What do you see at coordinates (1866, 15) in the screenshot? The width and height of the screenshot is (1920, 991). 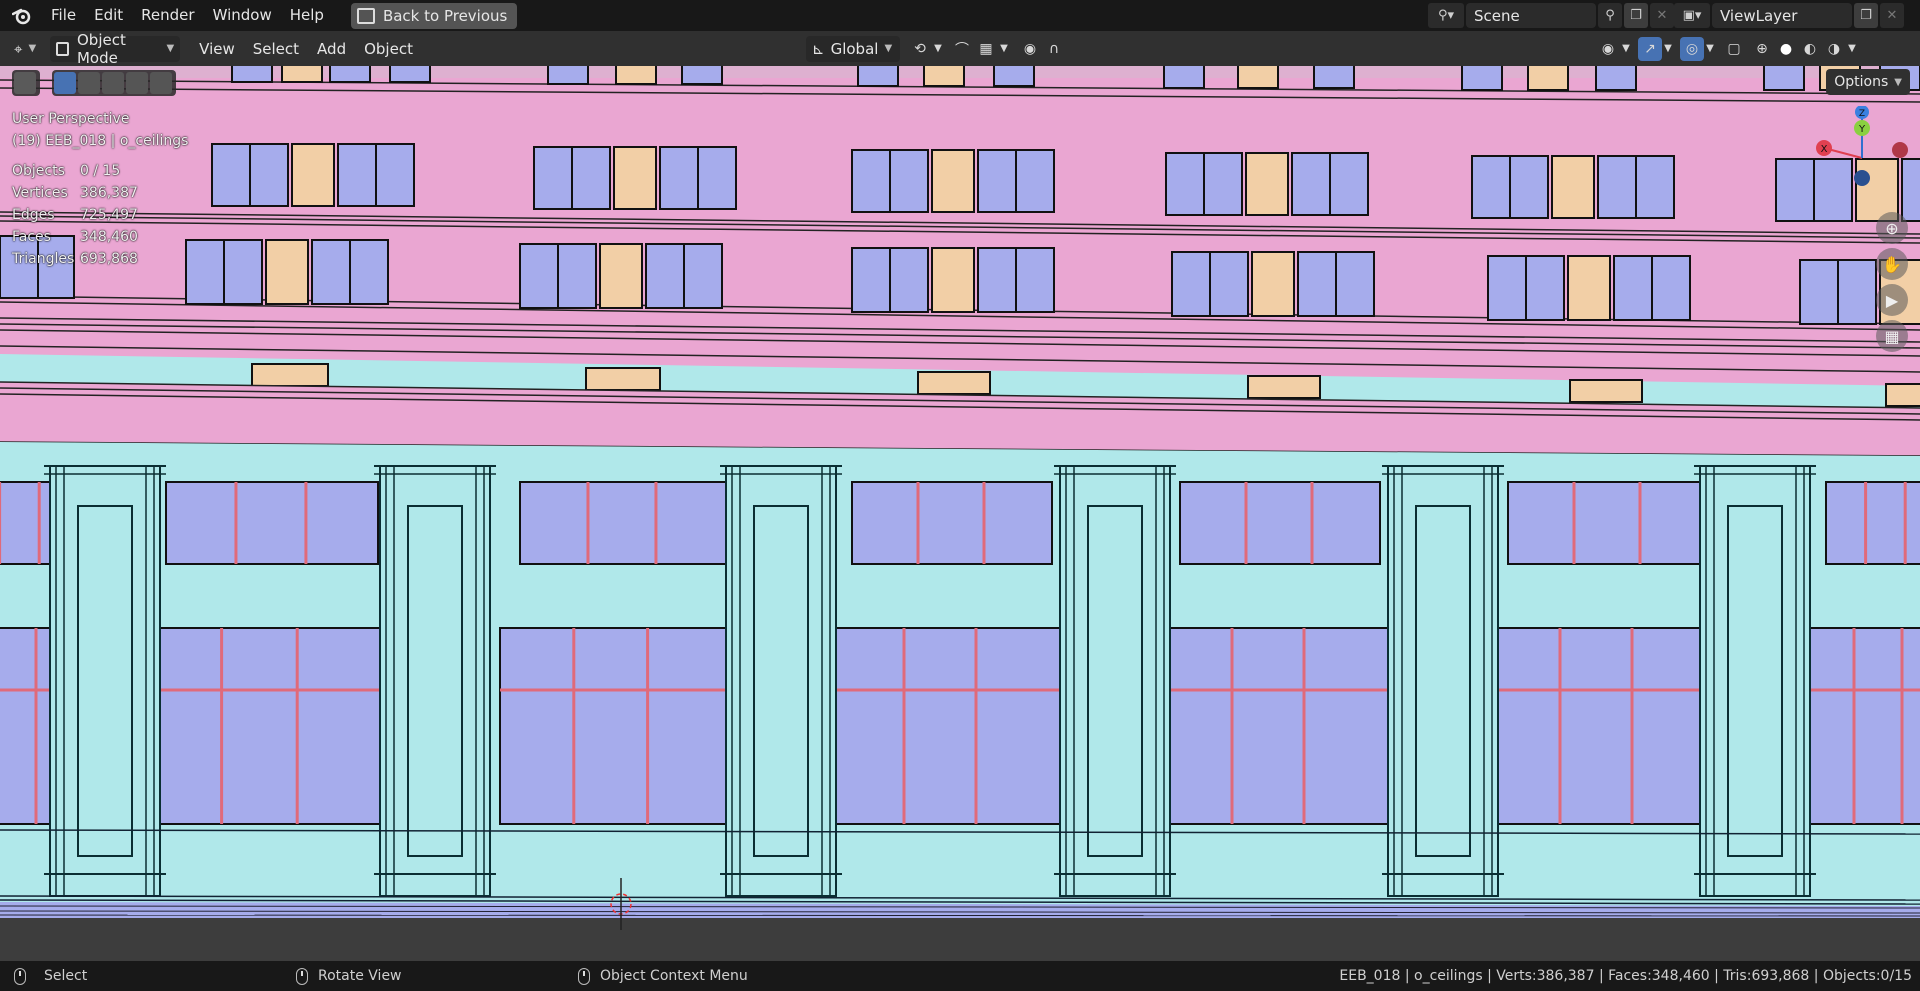 I see `new-view-layer-icon: ❐` at bounding box center [1866, 15].